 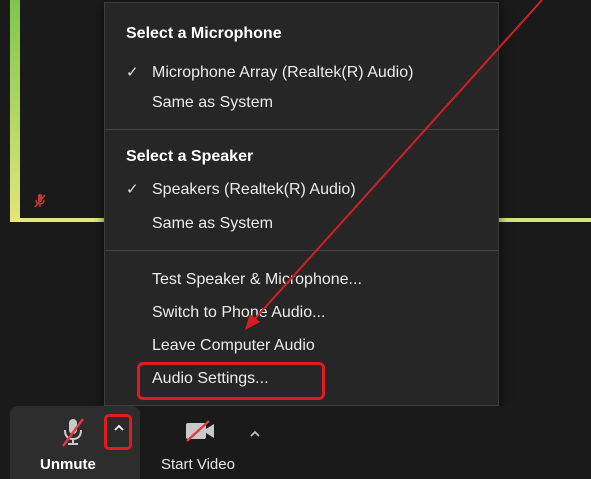 I want to click on start-video-button: Start Video, so click(x=205, y=442).